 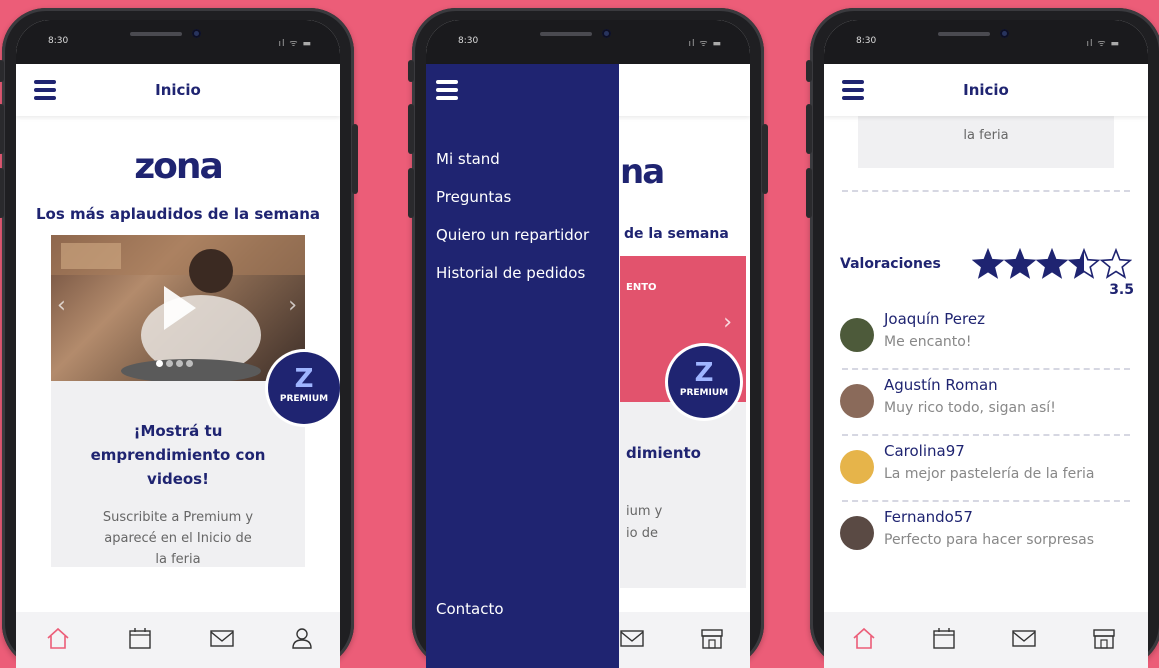 What do you see at coordinates (61, 305) in the screenshot?
I see `carousel-prev-icon: ‹` at bounding box center [61, 305].